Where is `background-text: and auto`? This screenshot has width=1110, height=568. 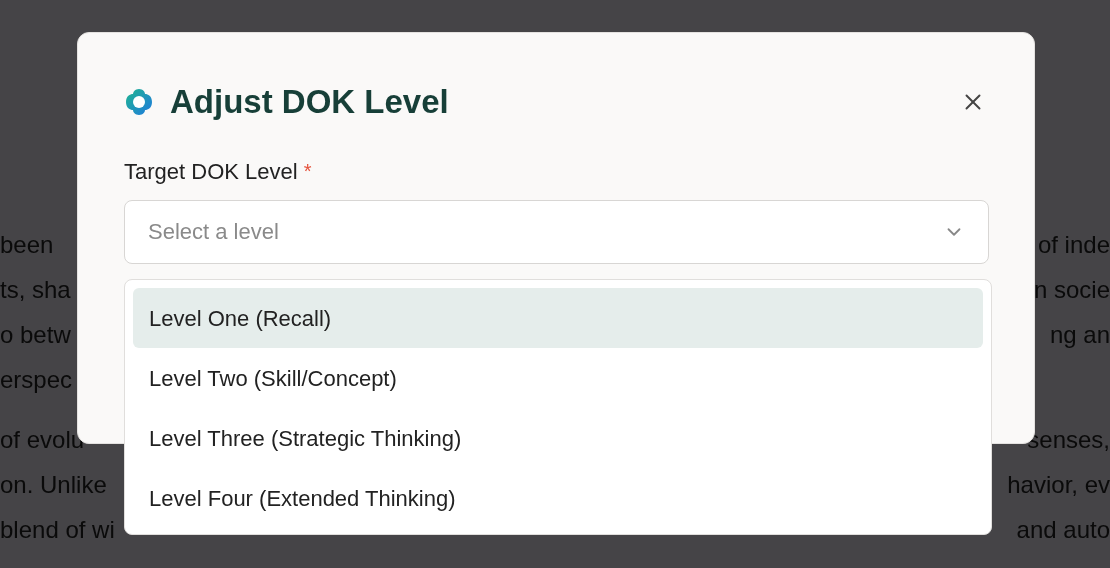
background-text: and auto is located at coordinates (1063, 530).